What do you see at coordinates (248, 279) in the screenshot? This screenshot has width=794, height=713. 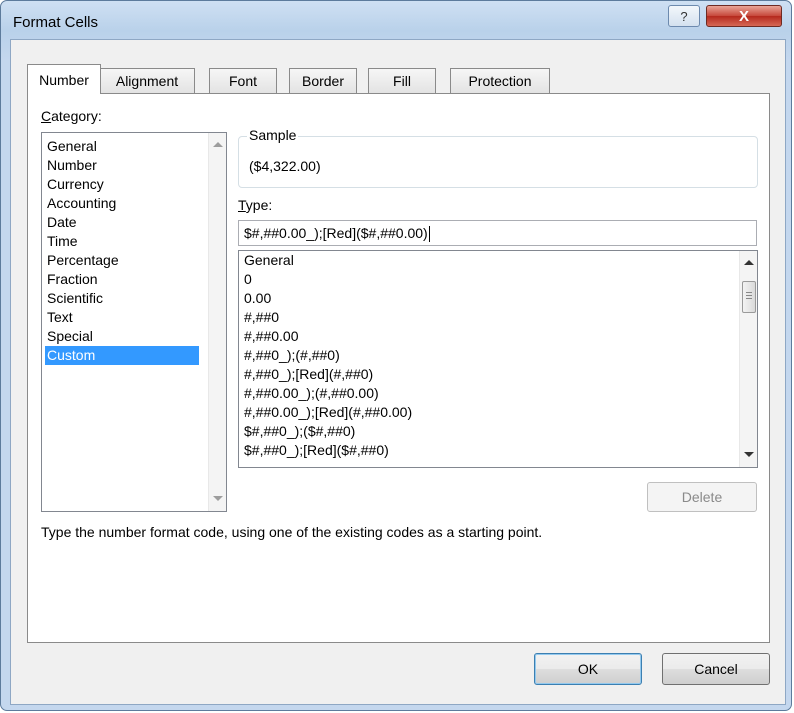 I see `format-item: 0` at bounding box center [248, 279].